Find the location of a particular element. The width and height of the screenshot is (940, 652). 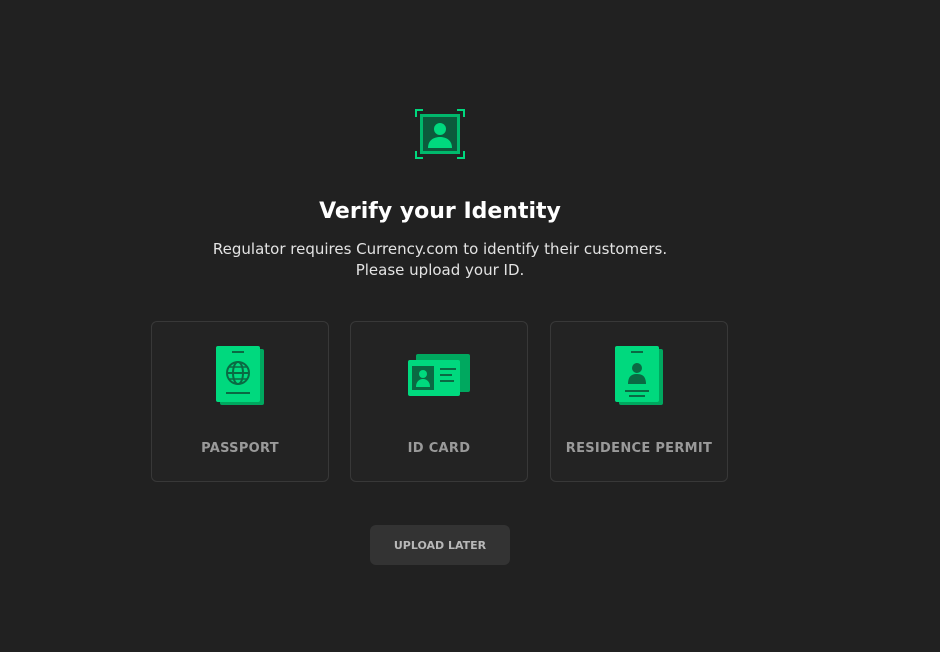

id-card-label: ID CARD is located at coordinates (439, 448).